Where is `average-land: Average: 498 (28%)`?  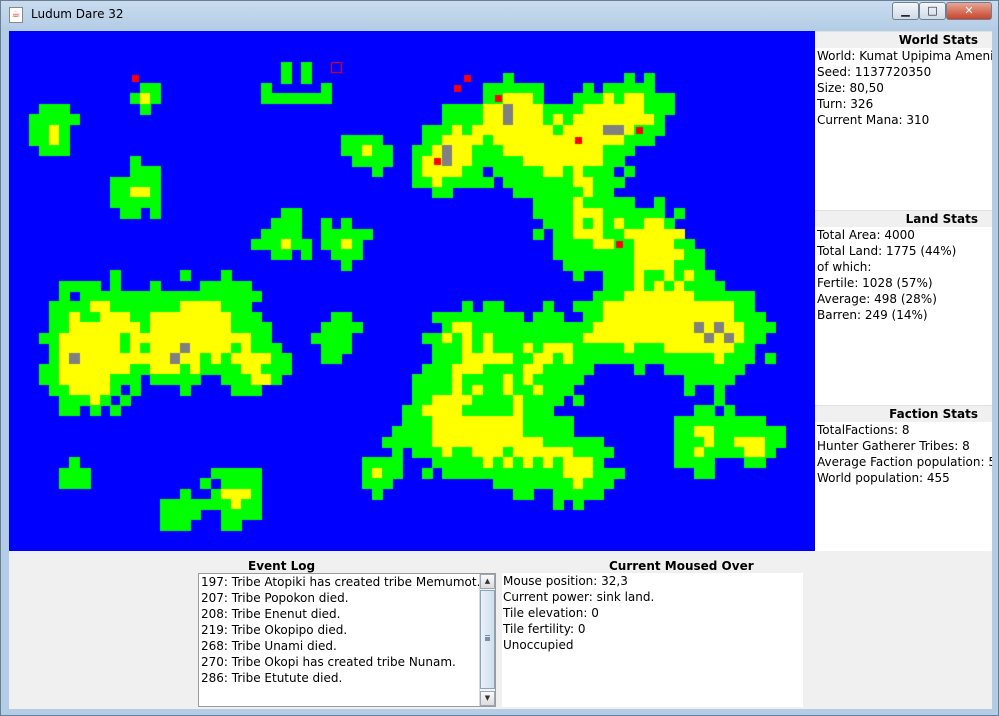
average-land: Average: 498 (28%) is located at coordinates (877, 299).